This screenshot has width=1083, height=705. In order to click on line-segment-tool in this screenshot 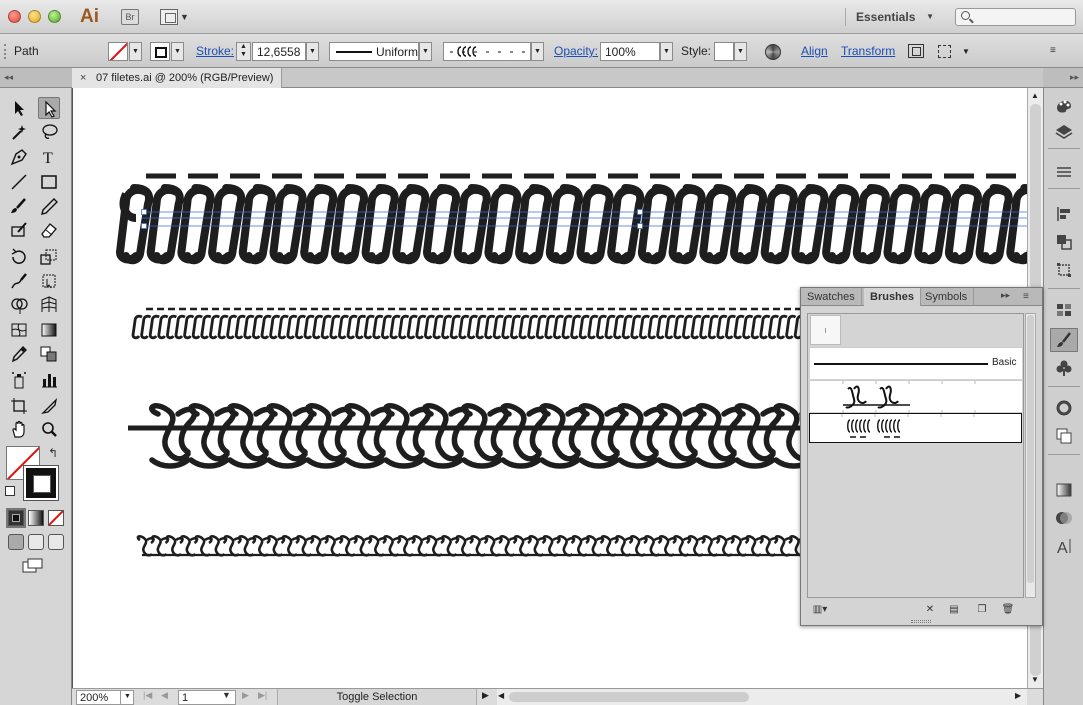, I will do `click(19, 182)`.